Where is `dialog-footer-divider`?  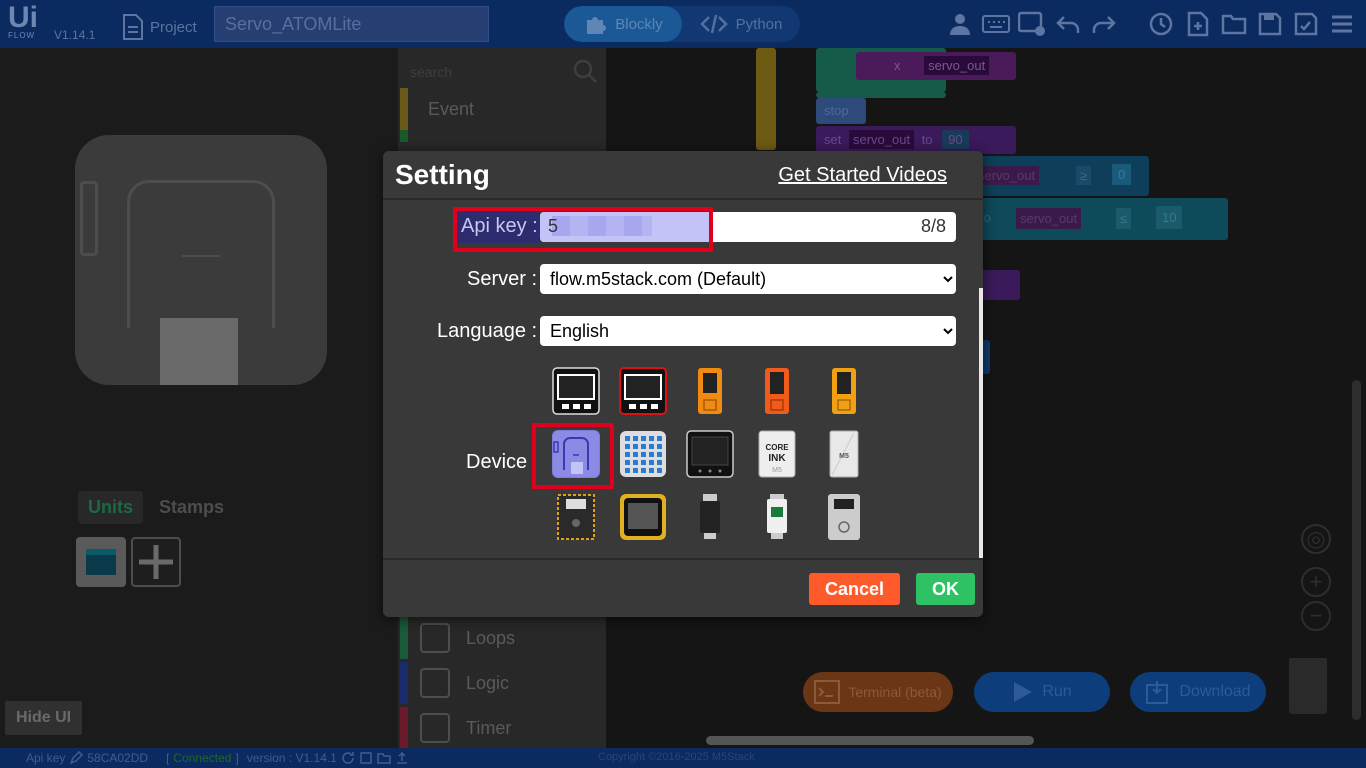 dialog-footer-divider is located at coordinates (683, 559).